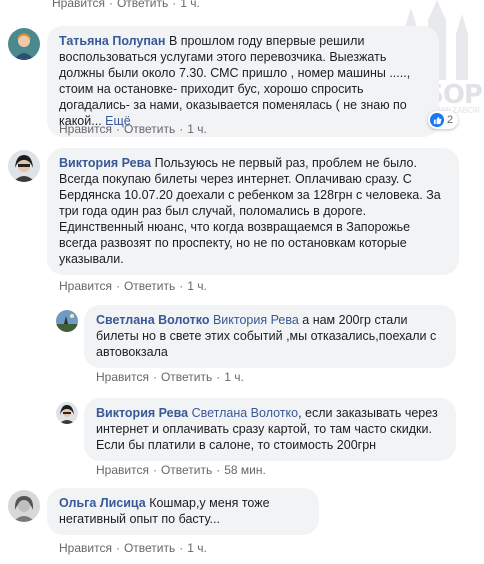 Image resolution: width=484 pixels, height=564 pixels. Describe the element at coordinates (450, 120) in the screenshot. I see `reactions-count: 2` at that location.